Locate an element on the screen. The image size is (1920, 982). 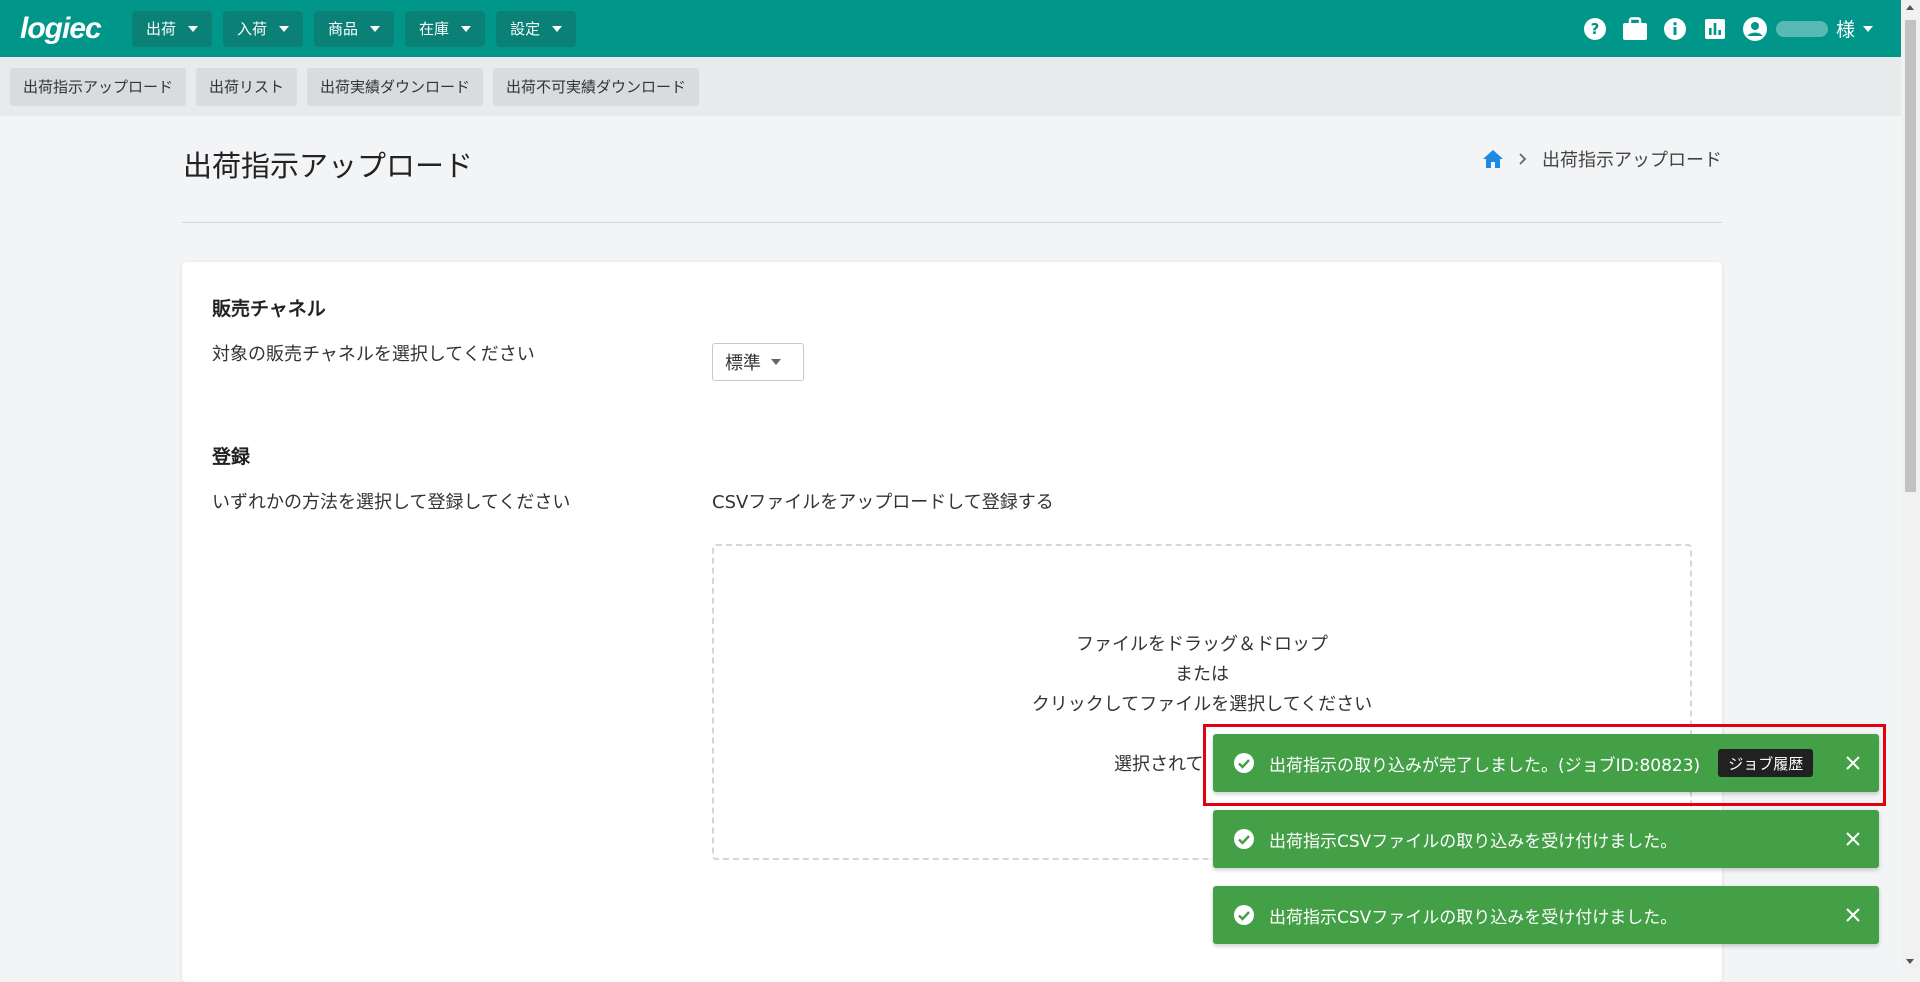
menu-label: 商品 is located at coordinates (343, 29).